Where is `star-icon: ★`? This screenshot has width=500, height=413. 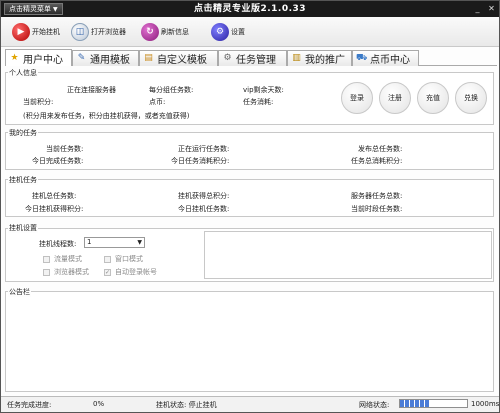 star-icon: ★ is located at coordinates (14, 57).